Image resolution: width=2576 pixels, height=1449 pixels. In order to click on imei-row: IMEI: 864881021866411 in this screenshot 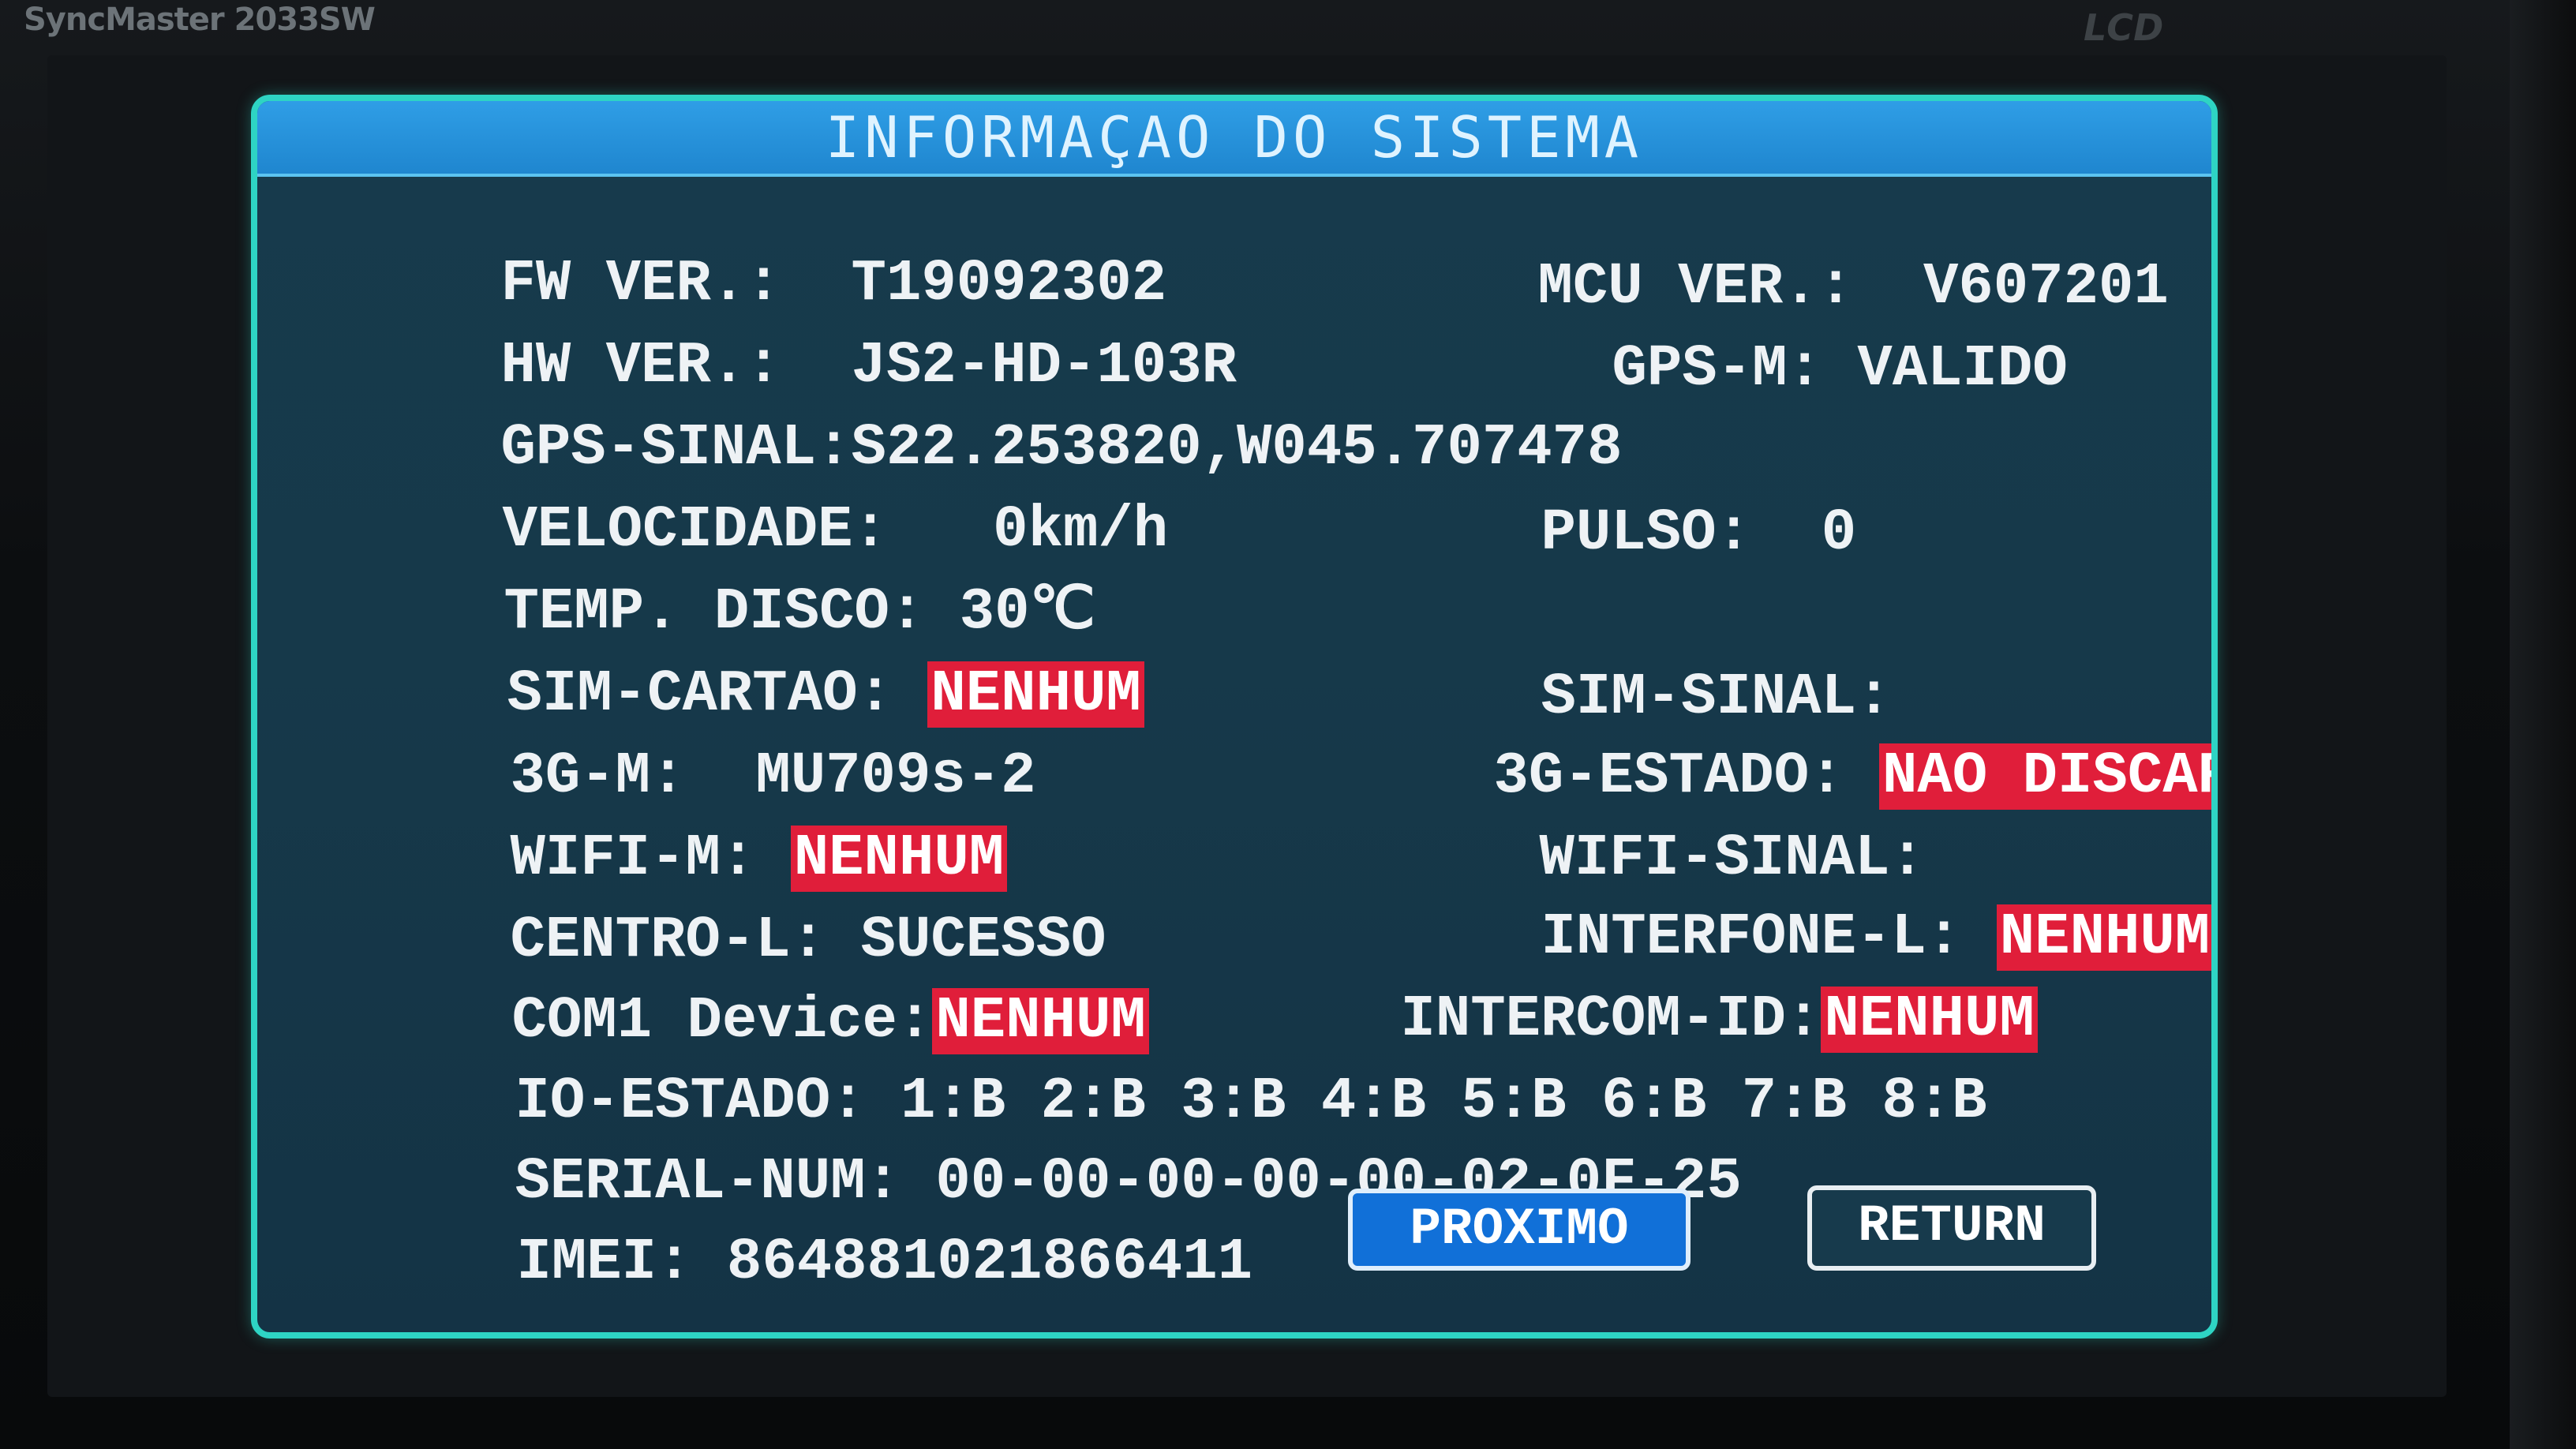, I will do `click(779, 1250)`.